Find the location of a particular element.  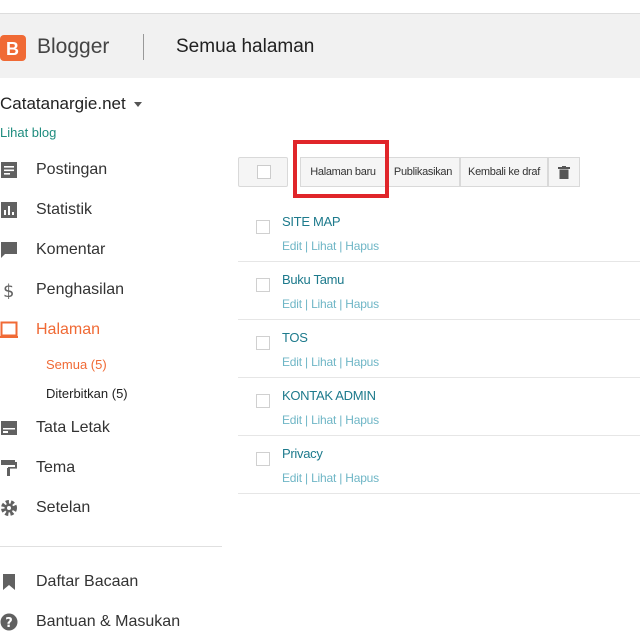

posts-icon is located at coordinates (9, 170).